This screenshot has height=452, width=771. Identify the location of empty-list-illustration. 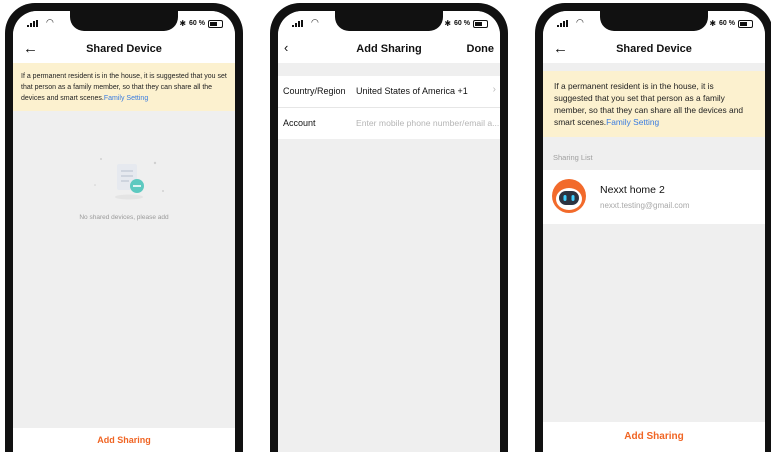
(129, 179).